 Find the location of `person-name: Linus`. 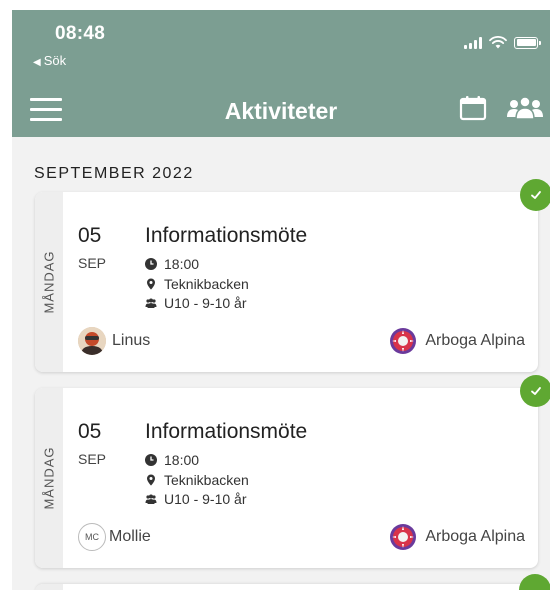

person-name: Linus is located at coordinates (131, 340).